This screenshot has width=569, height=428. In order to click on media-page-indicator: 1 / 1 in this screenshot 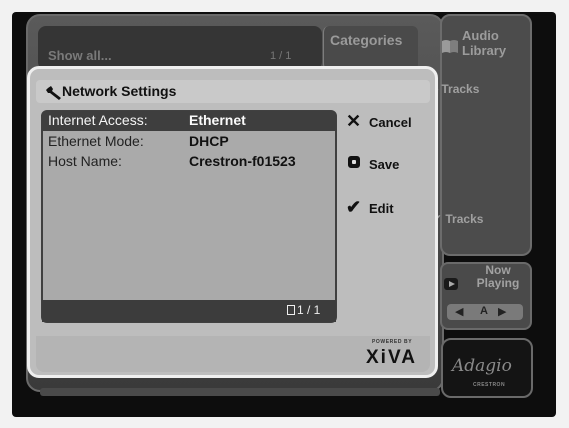, I will do `click(281, 56)`.